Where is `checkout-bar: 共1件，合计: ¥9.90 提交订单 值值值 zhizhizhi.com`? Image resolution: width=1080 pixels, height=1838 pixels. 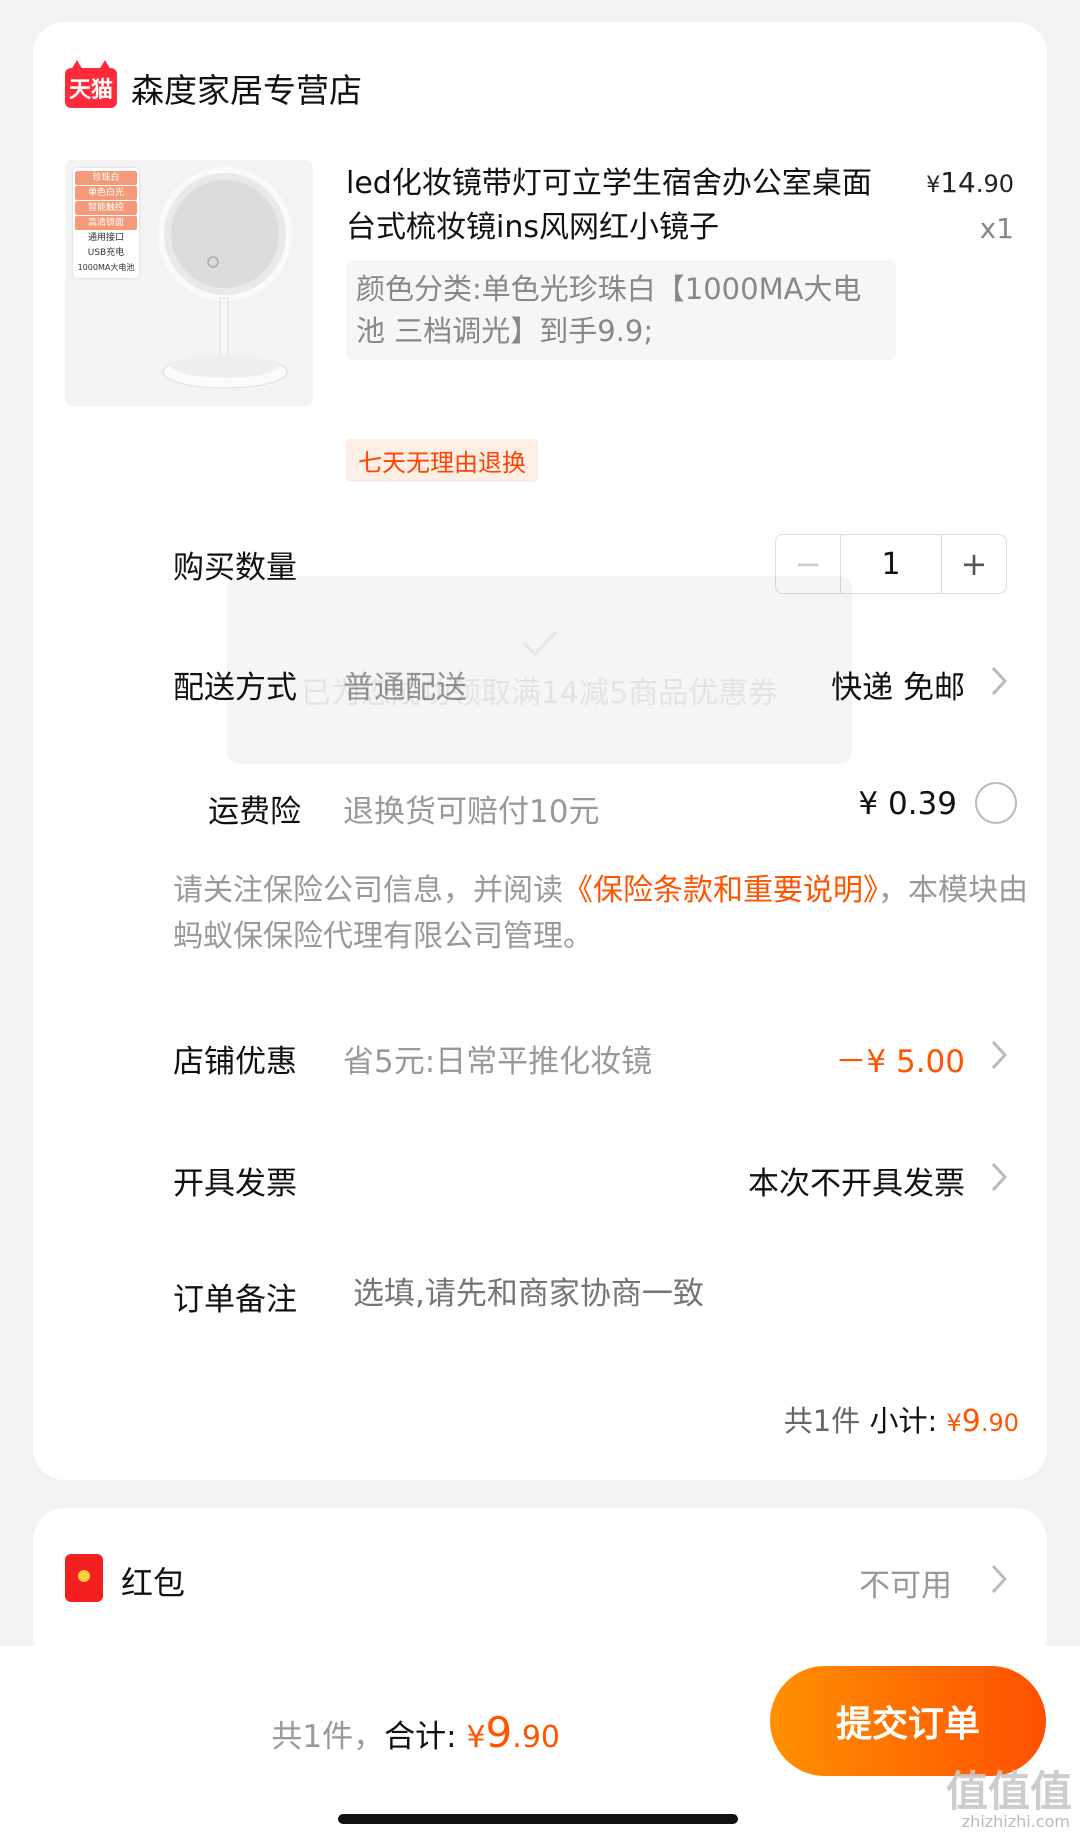
checkout-bar: 共1件，合计: ¥9.90 提交订单 值值值 zhizhizhi.com is located at coordinates (540, 1742).